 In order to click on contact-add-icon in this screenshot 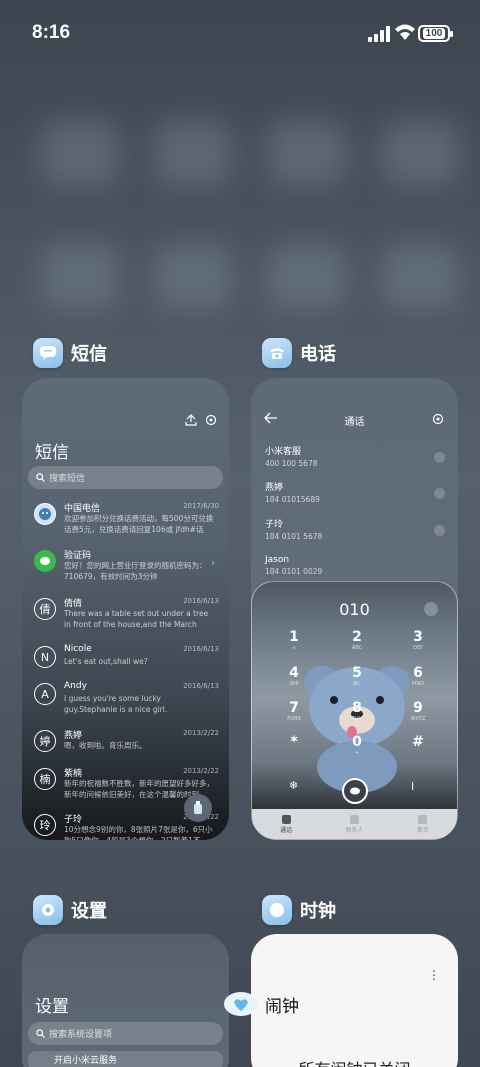, I will do `click(431, 609)`.